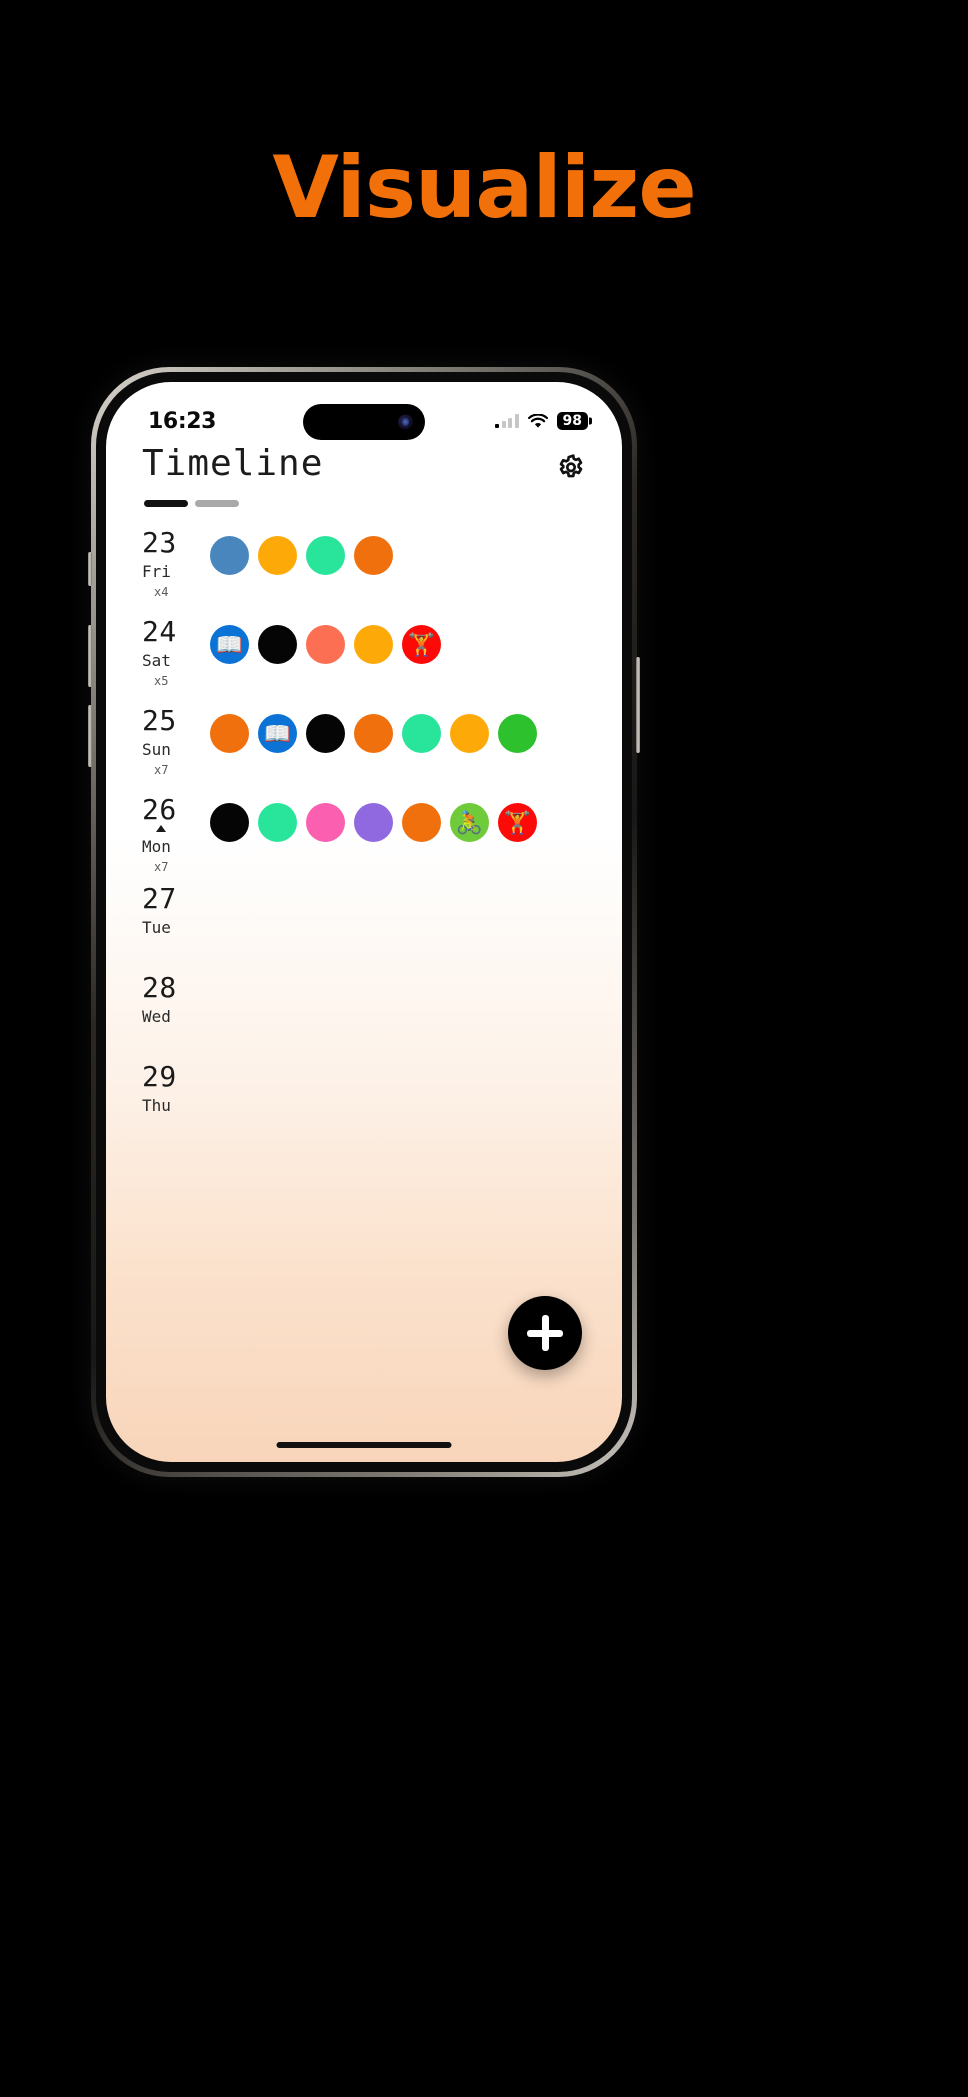 The image size is (968, 2097). I want to click on today-marker-icon, so click(161, 828).